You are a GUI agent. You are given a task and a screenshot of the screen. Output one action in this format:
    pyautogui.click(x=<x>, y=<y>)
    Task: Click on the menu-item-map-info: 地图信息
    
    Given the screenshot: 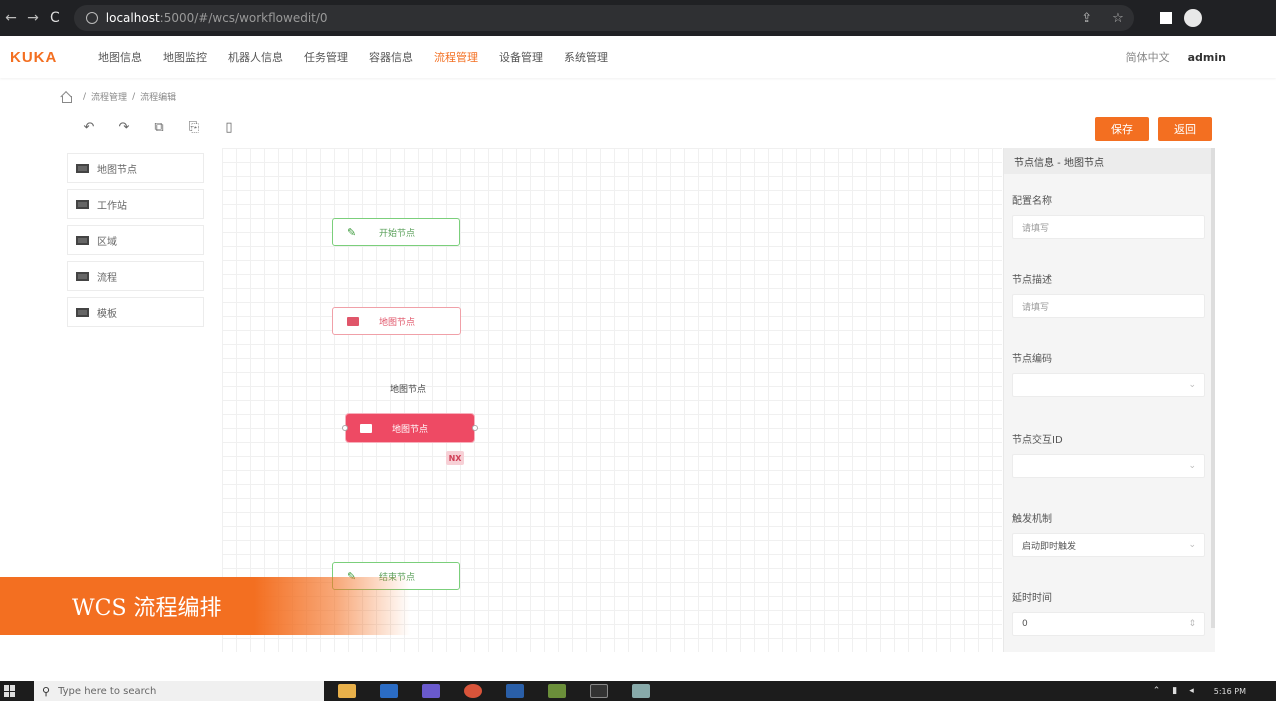 What is the action you would take?
    pyautogui.click(x=120, y=57)
    